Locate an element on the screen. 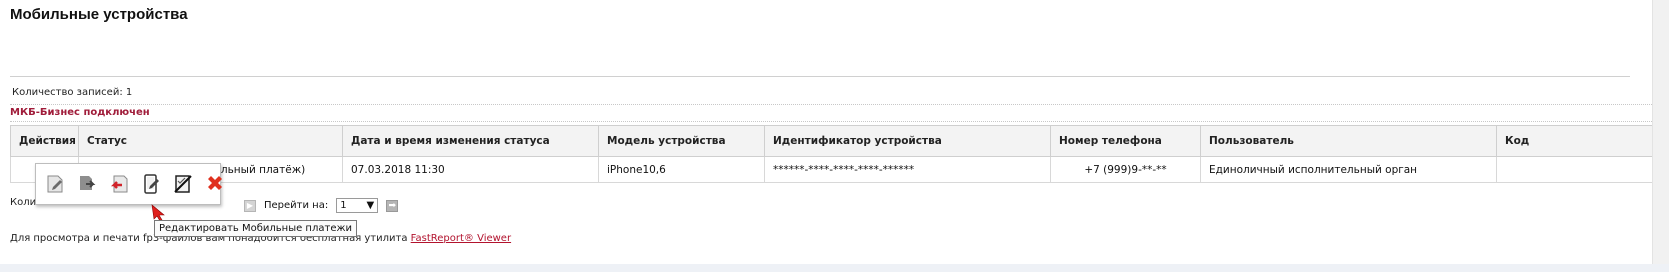  column-header-phone: Номер телефона is located at coordinates (1125, 141).